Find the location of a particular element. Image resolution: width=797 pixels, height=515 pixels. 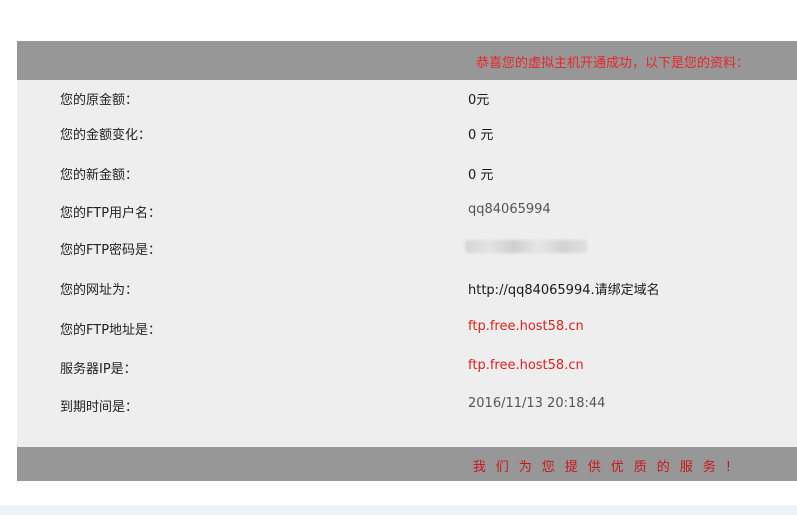

expiry-time-value: 2016/11/13 20:18:44 is located at coordinates (537, 403).